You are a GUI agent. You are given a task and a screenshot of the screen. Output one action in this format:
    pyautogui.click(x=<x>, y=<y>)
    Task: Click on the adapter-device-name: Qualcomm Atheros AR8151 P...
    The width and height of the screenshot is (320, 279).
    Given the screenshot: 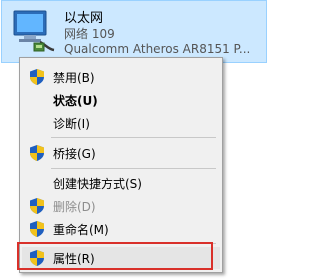 What is the action you would take?
    pyautogui.click(x=157, y=49)
    